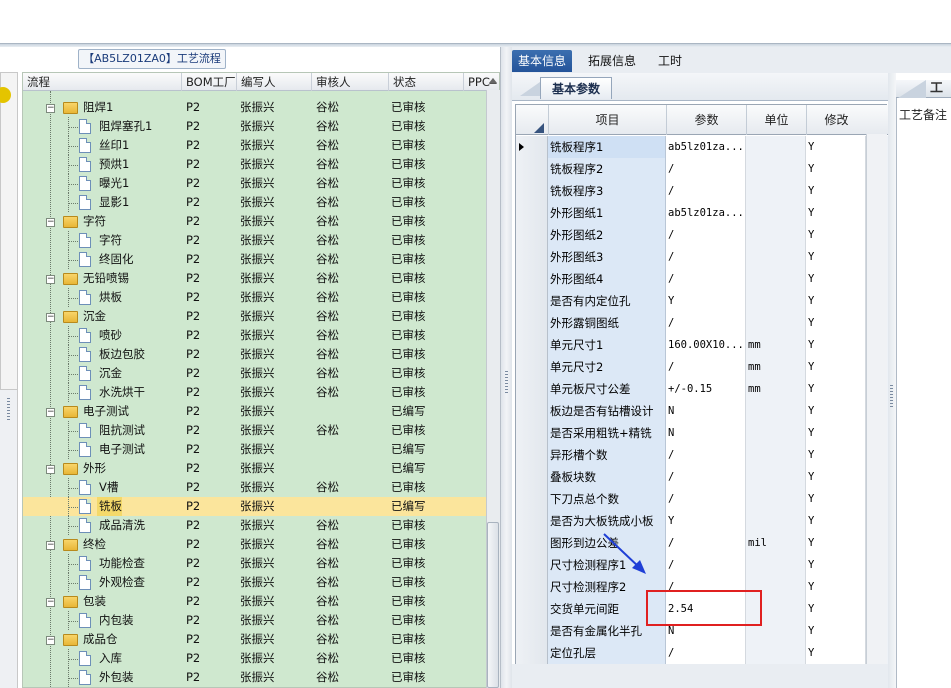 This screenshot has height=688, width=951. I want to click on grid-row: 单元板尺寸公差 +/-0.15 mm Y, so click(702, 389).